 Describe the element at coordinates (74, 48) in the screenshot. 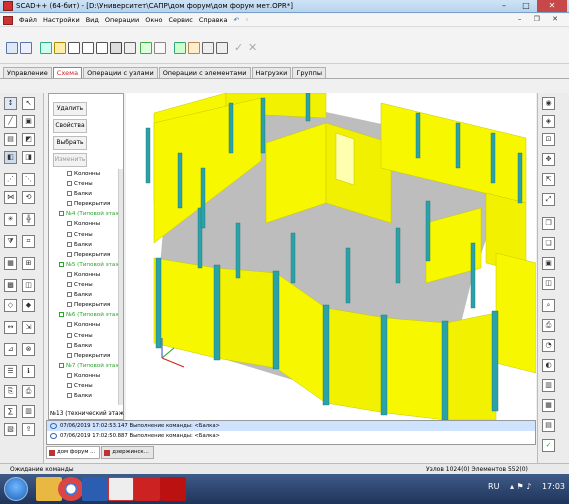

I see `beam-tool-icon` at that location.